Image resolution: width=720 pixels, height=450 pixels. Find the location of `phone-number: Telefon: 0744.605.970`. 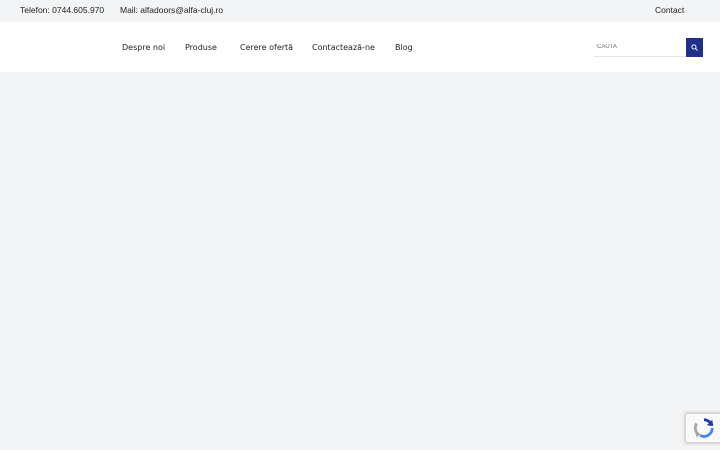

phone-number: Telefon: 0744.605.970 is located at coordinates (62, 10).